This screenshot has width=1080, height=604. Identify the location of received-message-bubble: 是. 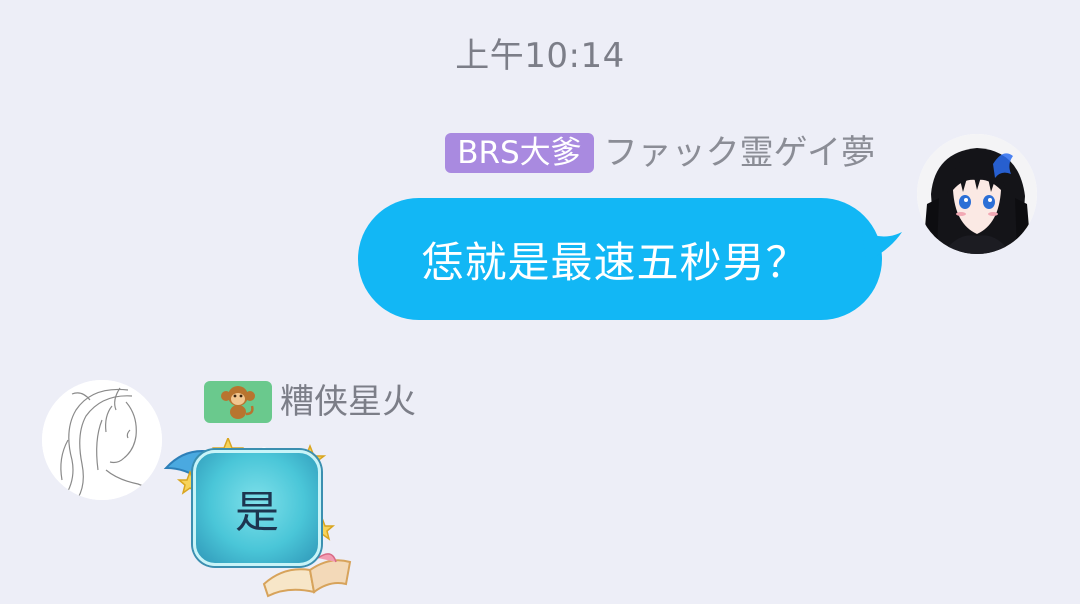
(257, 508).